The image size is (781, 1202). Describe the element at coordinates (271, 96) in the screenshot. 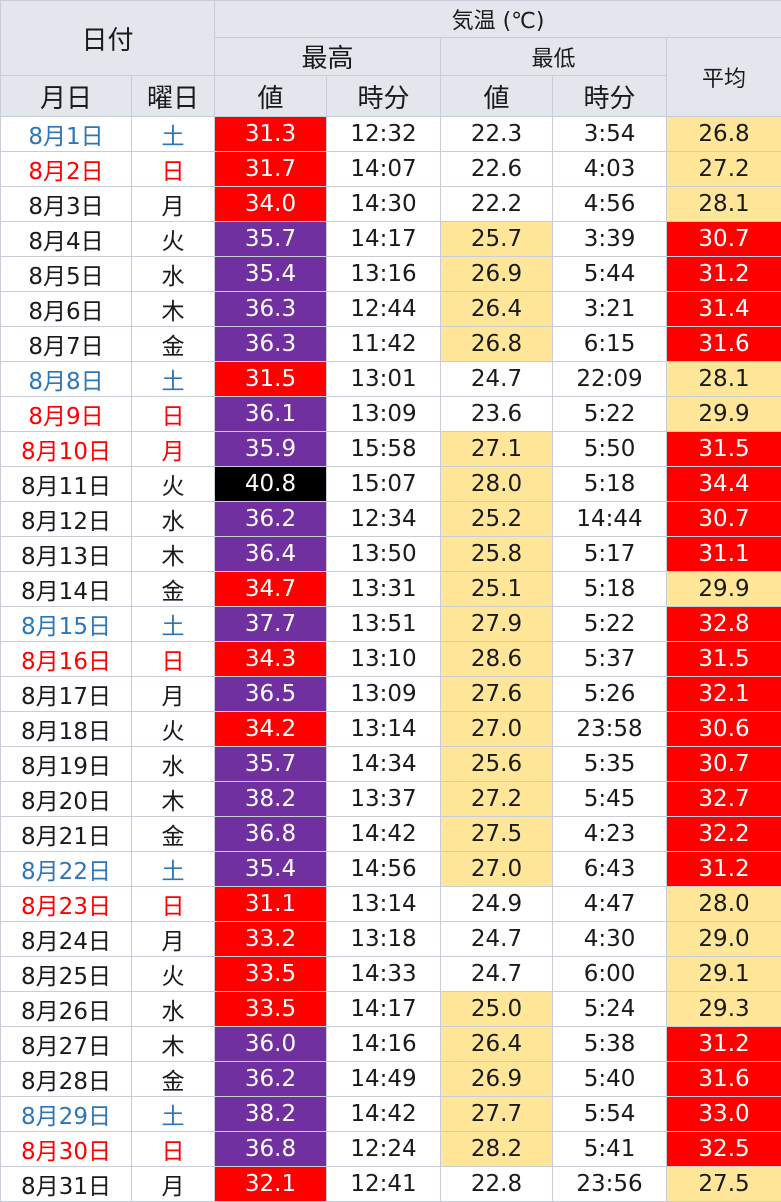

I see `max-value-header: 値` at that location.